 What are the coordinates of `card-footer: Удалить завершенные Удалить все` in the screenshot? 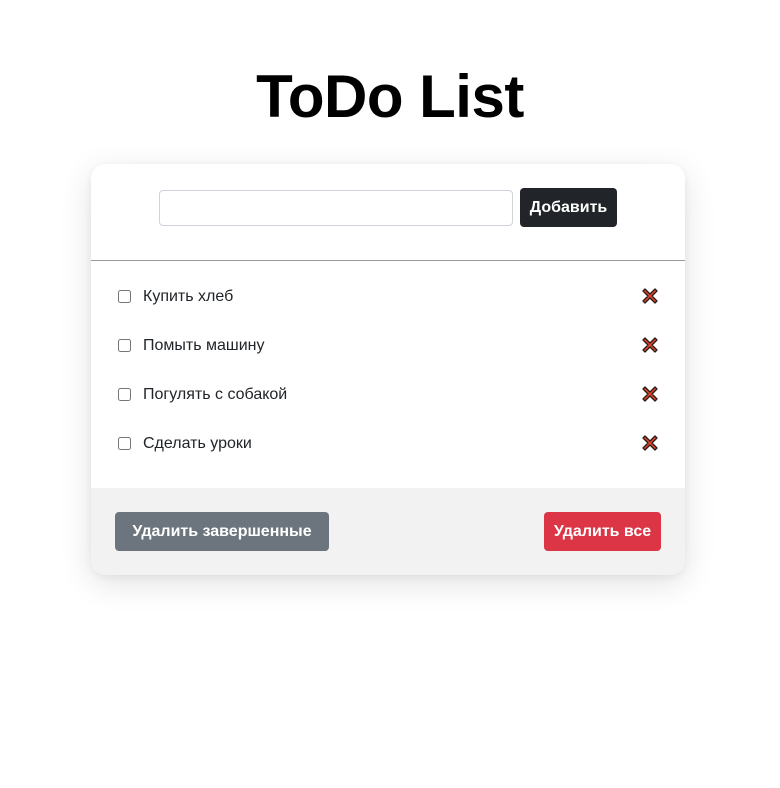 It's located at (388, 531).